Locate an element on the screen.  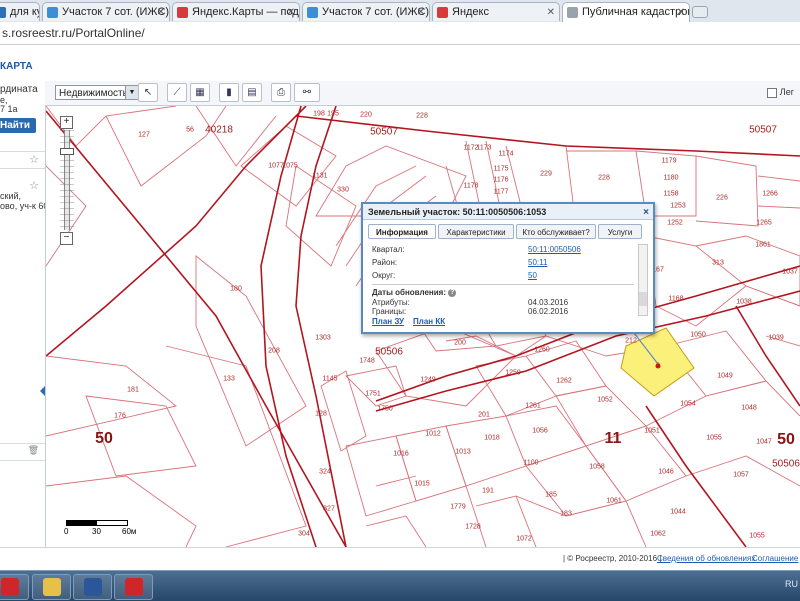
scale-bar: 0 30 60м is located at coordinates (100, 530).